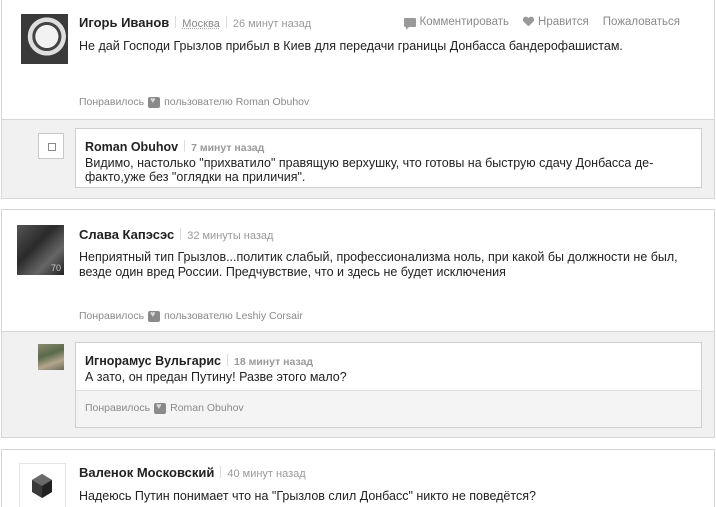 The width and height of the screenshot is (716, 507). Describe the element at coordinates (236, 102) in the screenshot. I see `liked-user: пользователю Roman Obuhov` at that location.